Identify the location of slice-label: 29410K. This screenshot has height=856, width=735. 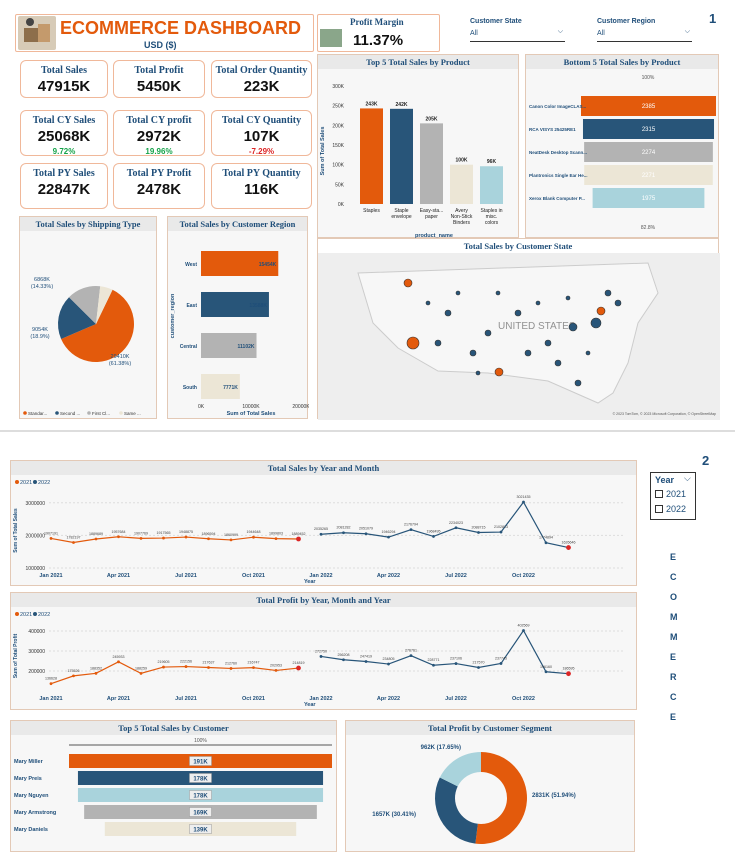
(120, 357).